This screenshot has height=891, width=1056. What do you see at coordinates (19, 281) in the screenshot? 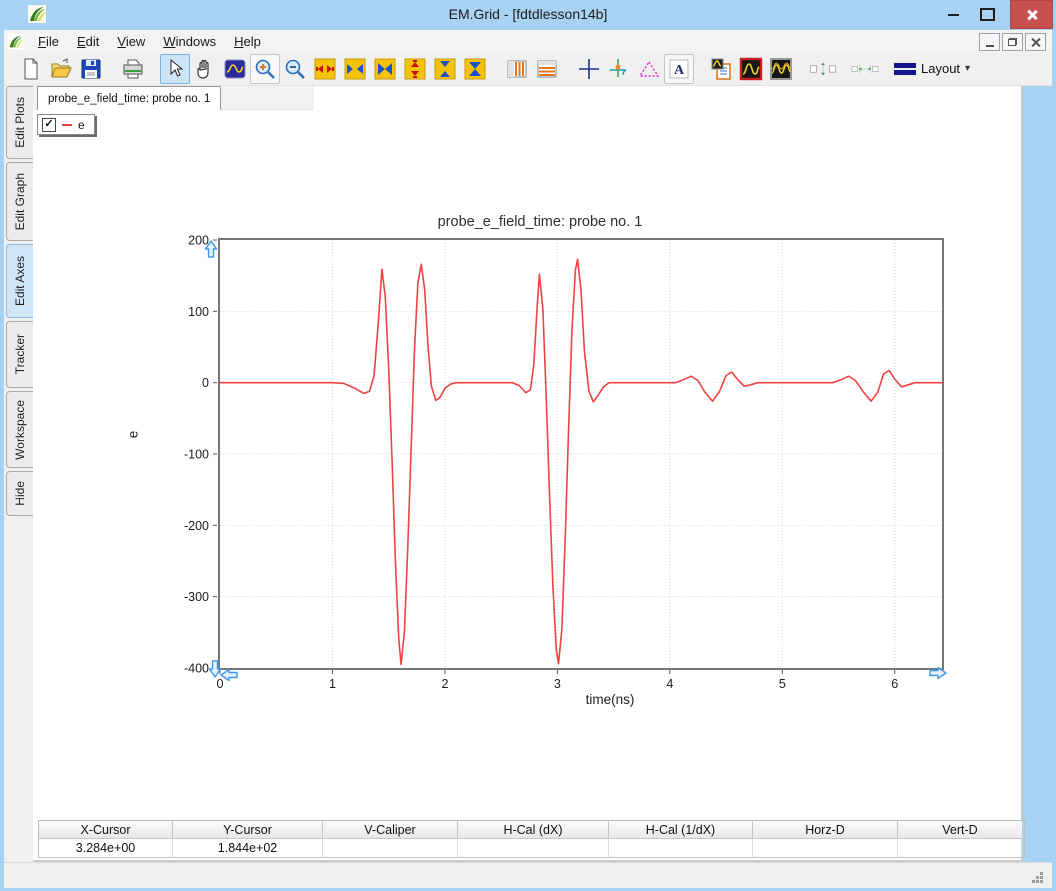
I see `sidebar-item-edit-axes: Edit Axes` at bounding box center [19, 281].